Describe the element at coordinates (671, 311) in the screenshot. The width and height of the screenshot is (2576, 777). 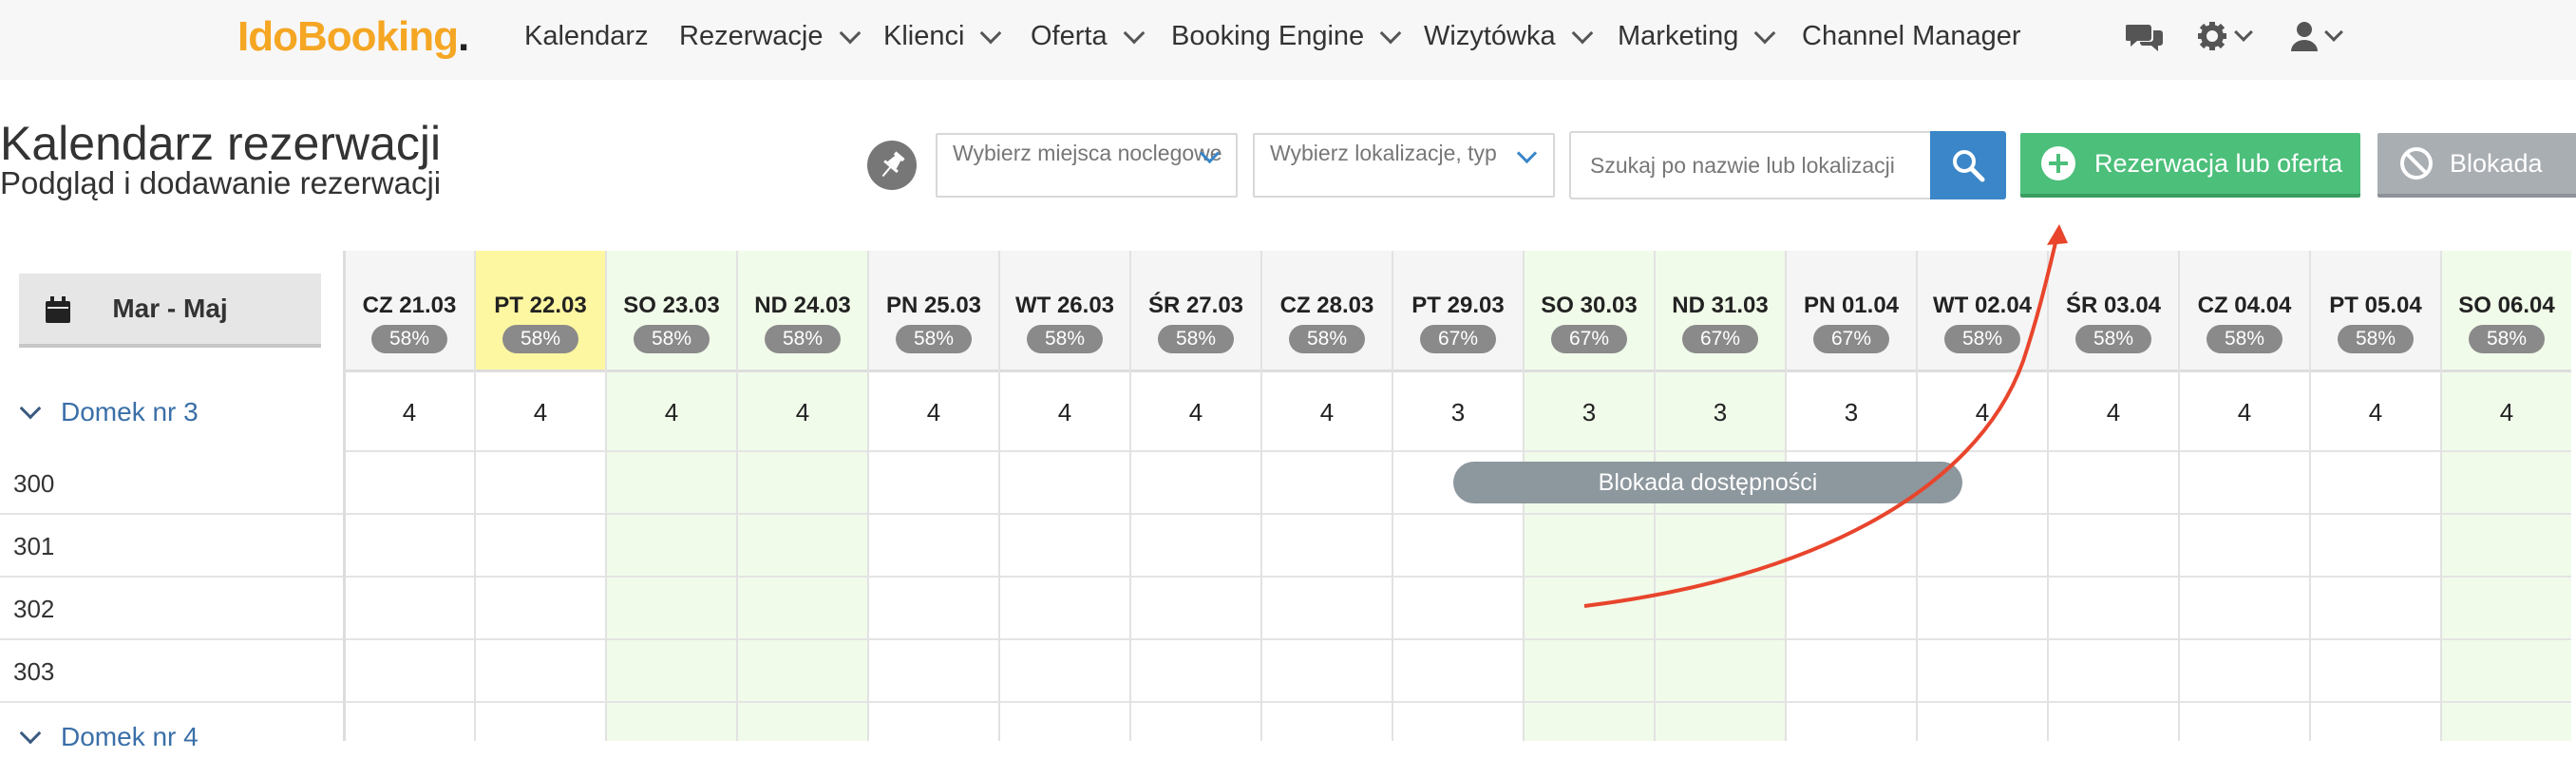
I see `day-header: SO 23.03 58%` at that location.